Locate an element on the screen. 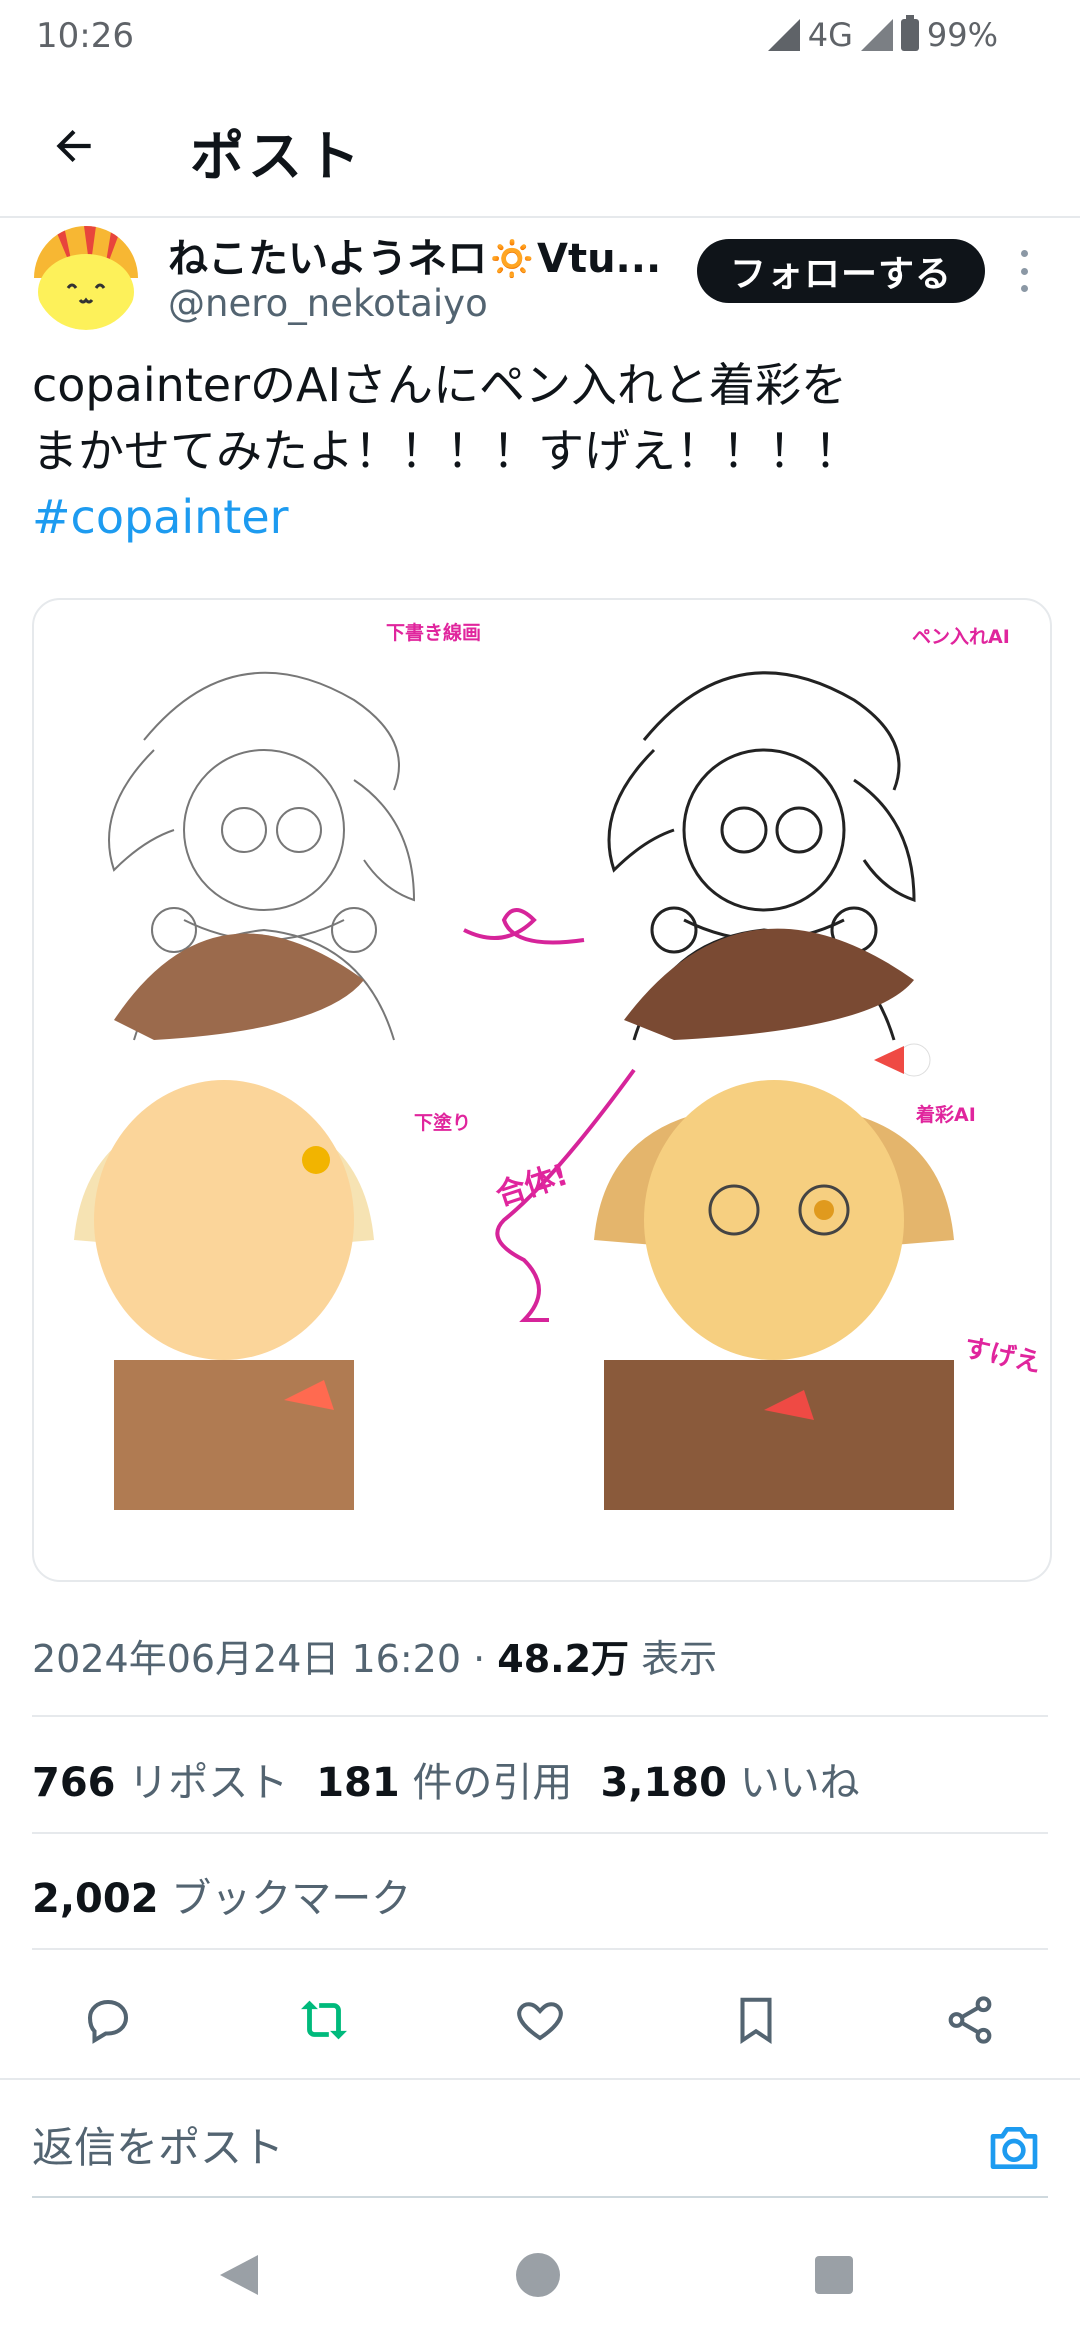  quotes-count: 181 is located at coordinates (358, 1783).